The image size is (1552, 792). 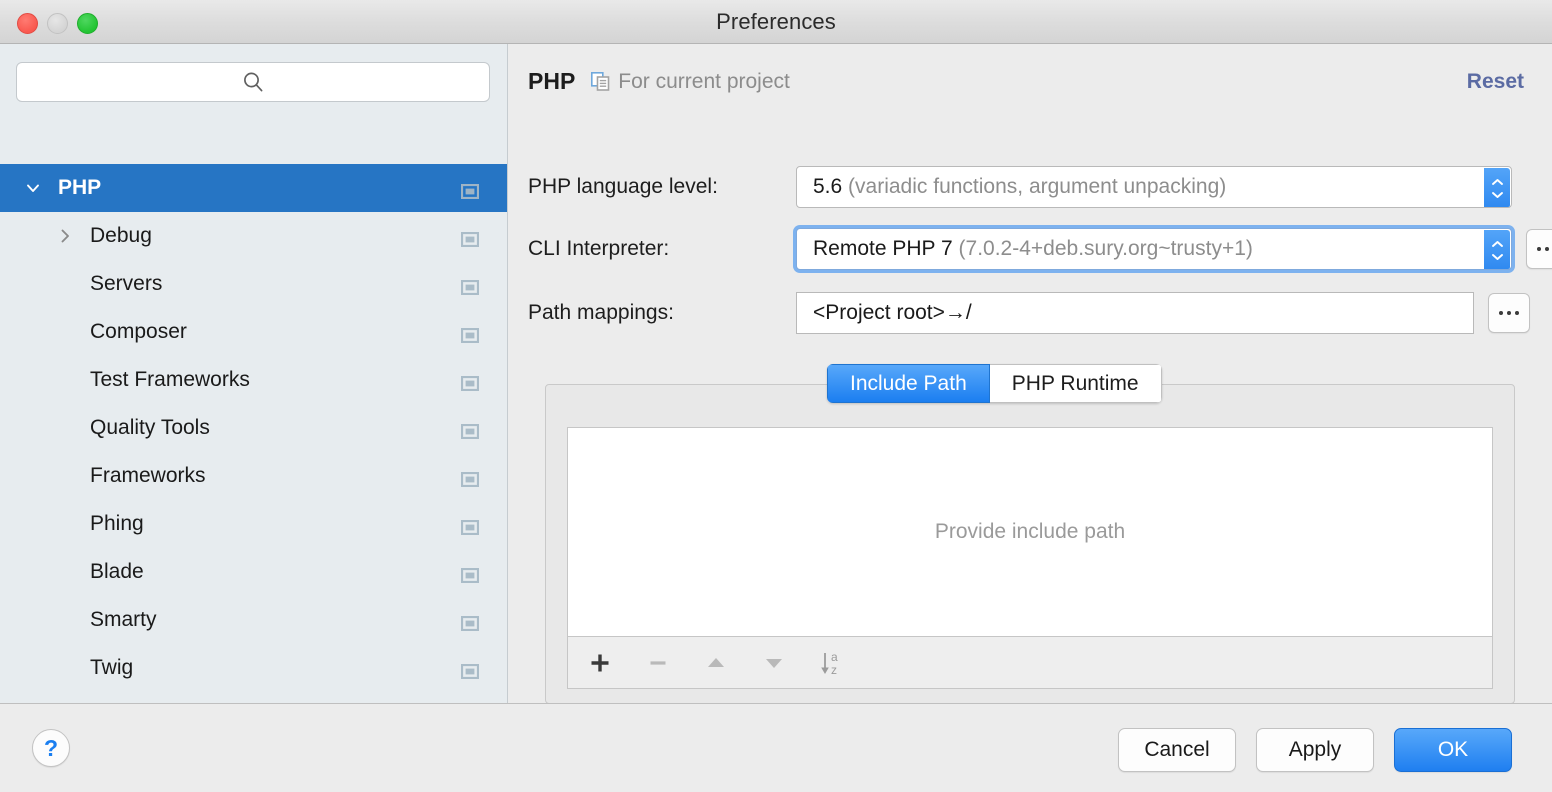 I want to click on window-title: Preferences, so click(x=776, y=21).